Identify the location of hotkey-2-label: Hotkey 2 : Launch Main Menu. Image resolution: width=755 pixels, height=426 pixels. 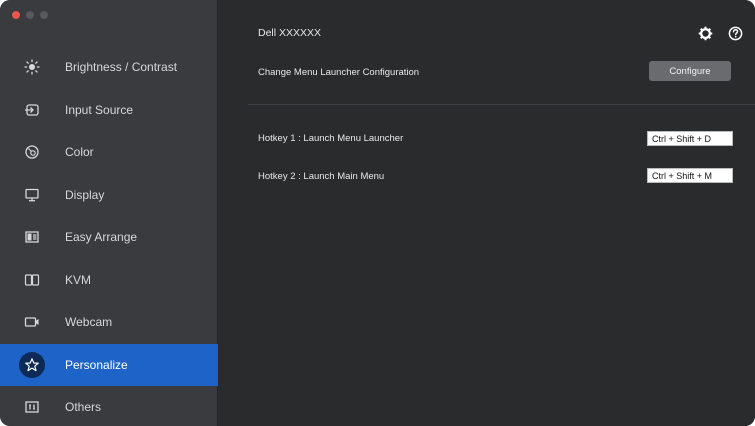
(321, 176).